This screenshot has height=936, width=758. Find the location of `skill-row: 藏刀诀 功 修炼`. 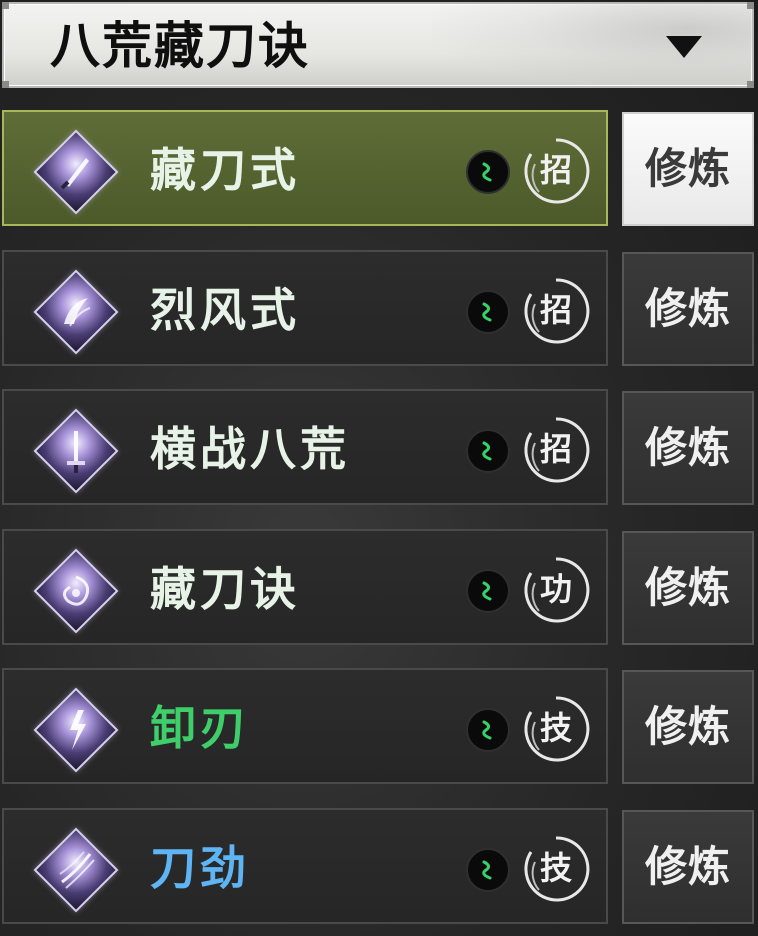

skill-row: 藏刀诀 功 修炼 is located at coordinates (379, 589).